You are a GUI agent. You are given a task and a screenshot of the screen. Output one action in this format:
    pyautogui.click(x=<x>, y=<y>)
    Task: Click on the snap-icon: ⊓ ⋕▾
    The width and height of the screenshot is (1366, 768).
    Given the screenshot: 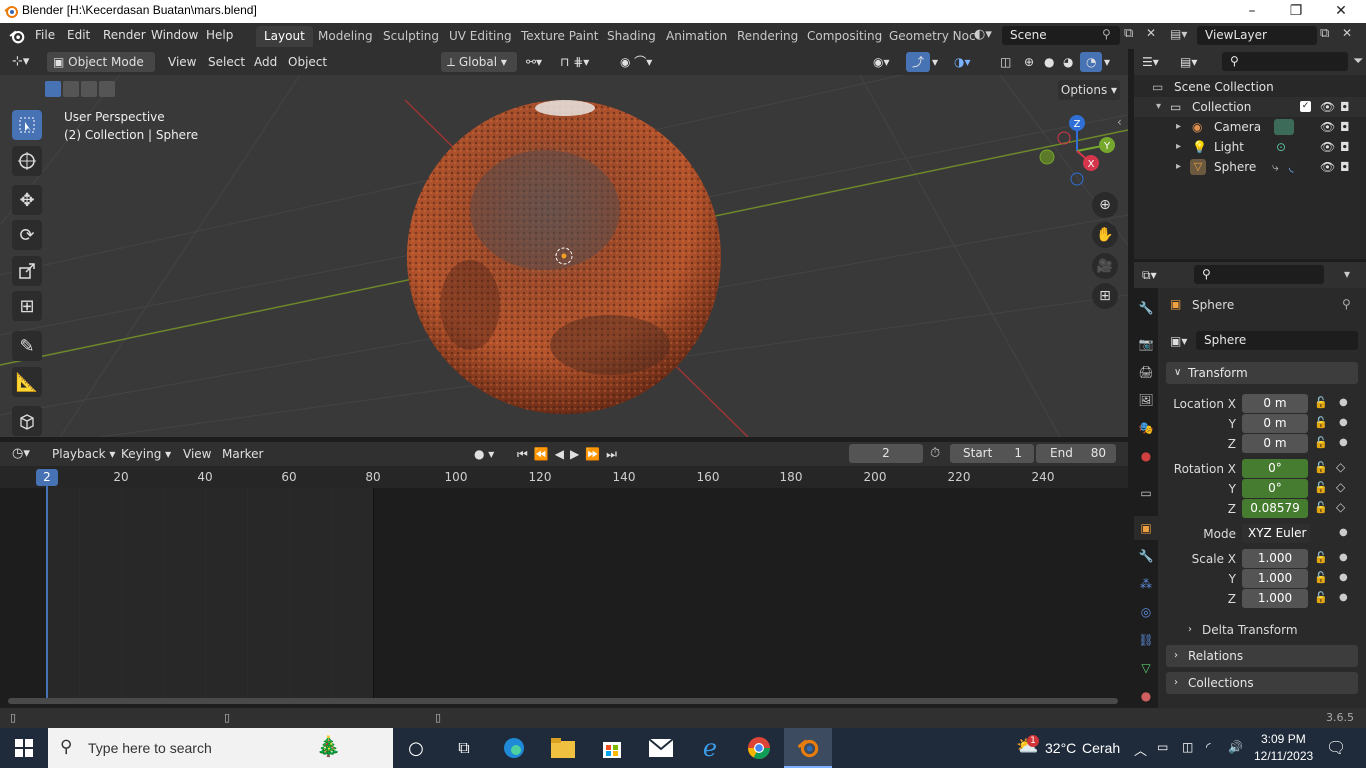 What is the action you would take?
    pyautogui.click(x=574, y=62)
    